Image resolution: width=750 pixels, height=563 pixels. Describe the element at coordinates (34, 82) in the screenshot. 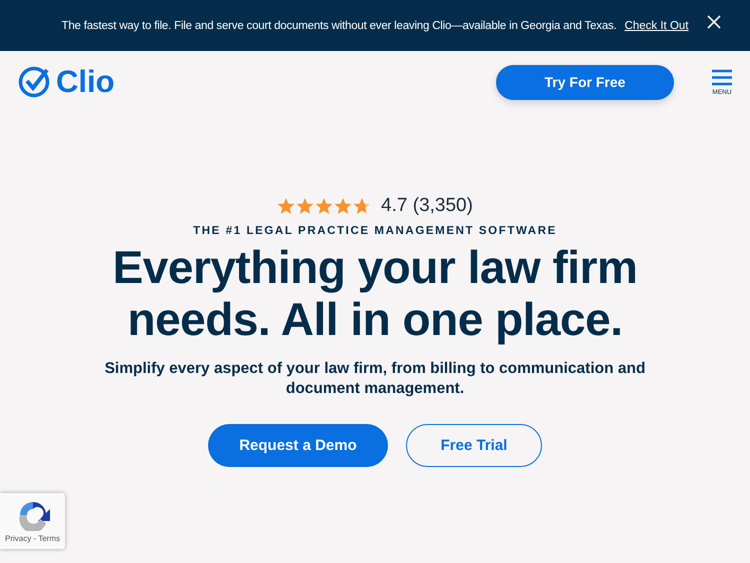

I see `checkmark-logo-icon` at that location.